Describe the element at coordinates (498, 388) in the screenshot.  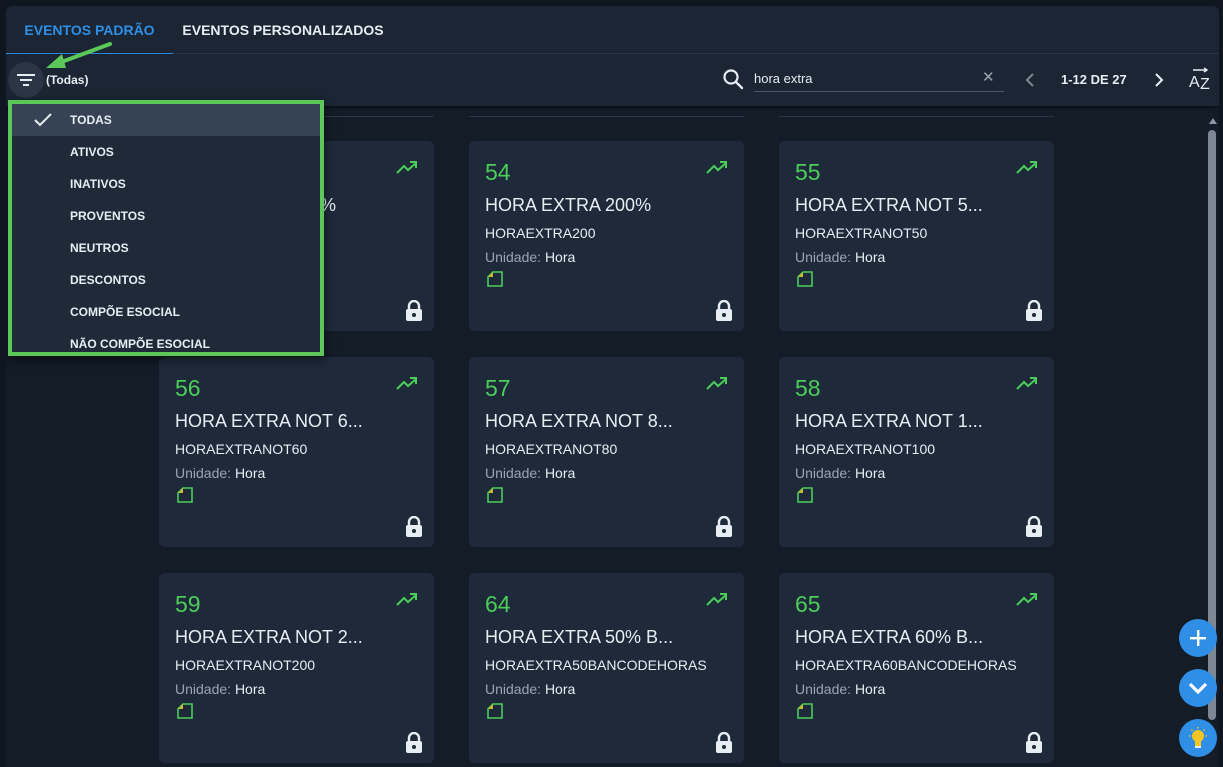
I see `event-code: 57` at that location.